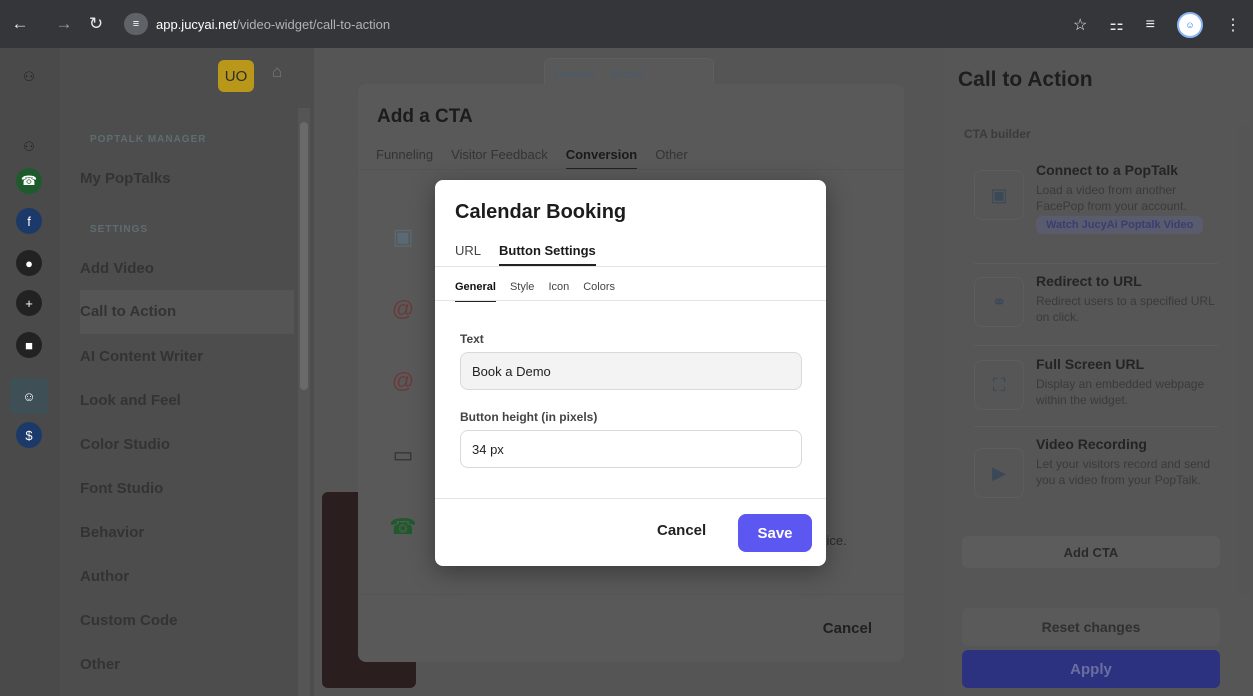  What do you see at coordinates (1089, 281) in the screenshot?
I see `card-title: Redirect to URL` at bounding box center [1089, 281].